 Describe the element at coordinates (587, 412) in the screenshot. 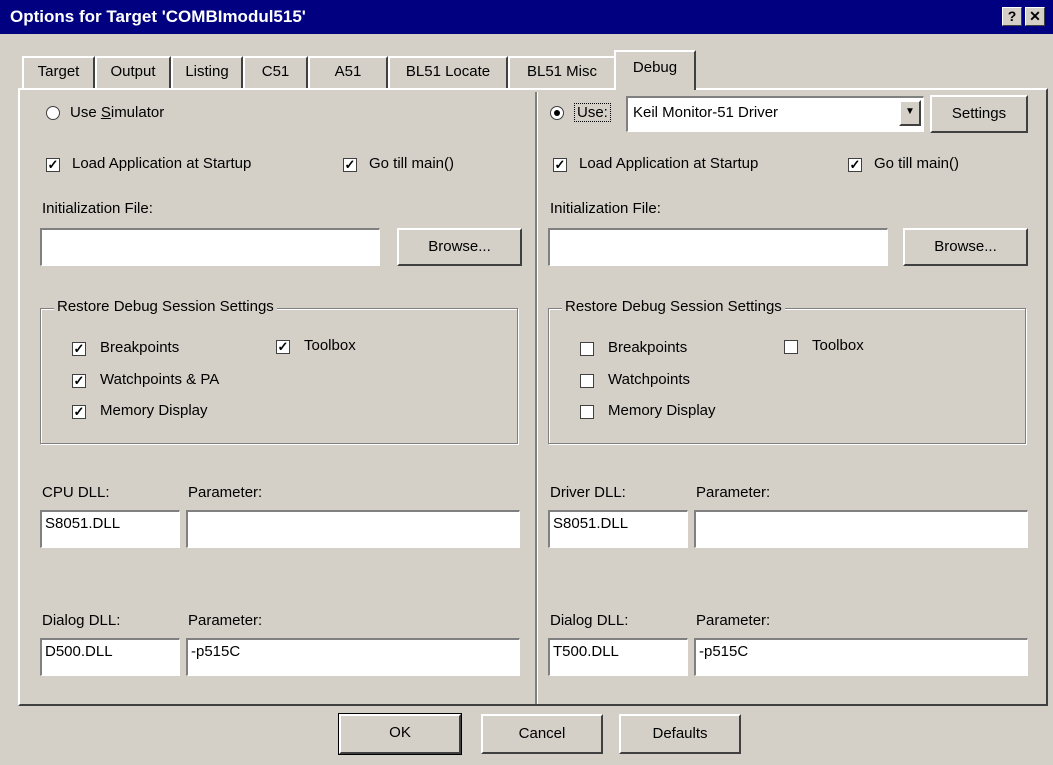

I see `right-memory-display-checkbox` at that location.